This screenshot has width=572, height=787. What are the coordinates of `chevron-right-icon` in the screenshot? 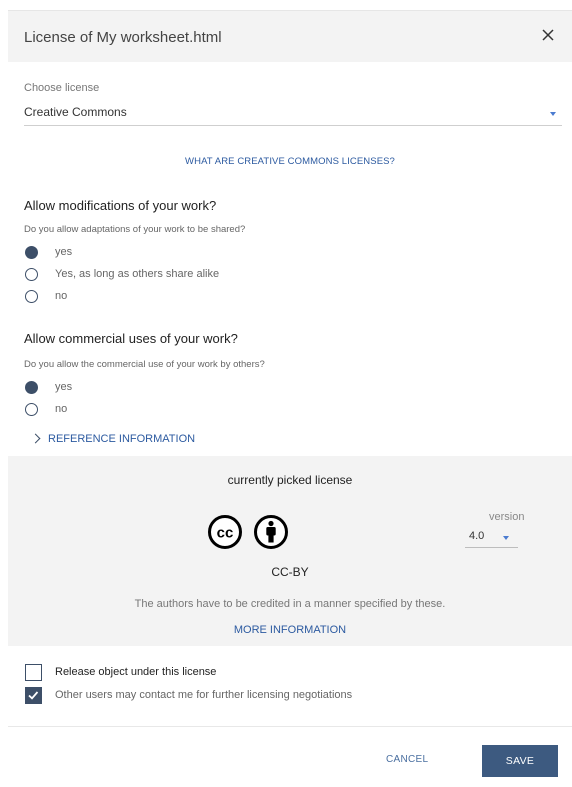 It's located at (35, 438).